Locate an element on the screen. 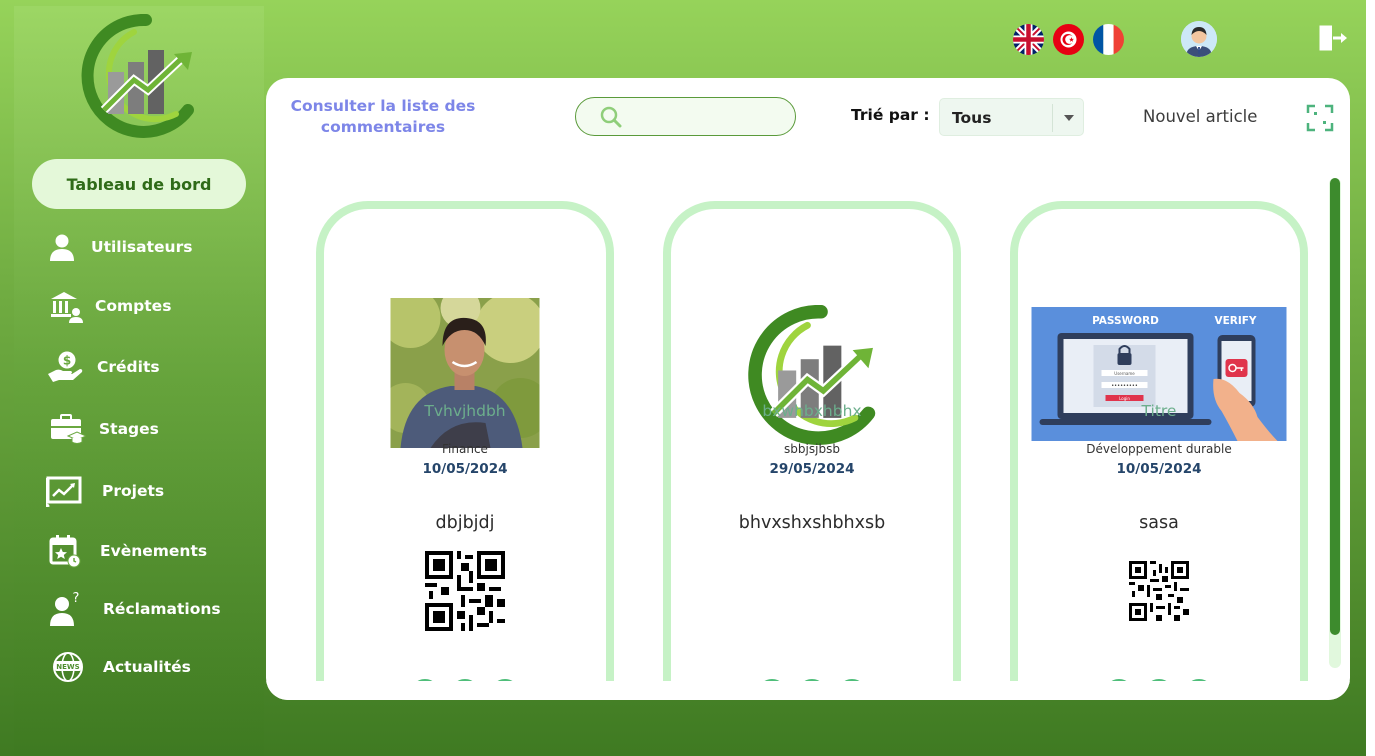 The width and height of the screenshot is (1375, 756). select-divider is located at coordinates (1052, 118).